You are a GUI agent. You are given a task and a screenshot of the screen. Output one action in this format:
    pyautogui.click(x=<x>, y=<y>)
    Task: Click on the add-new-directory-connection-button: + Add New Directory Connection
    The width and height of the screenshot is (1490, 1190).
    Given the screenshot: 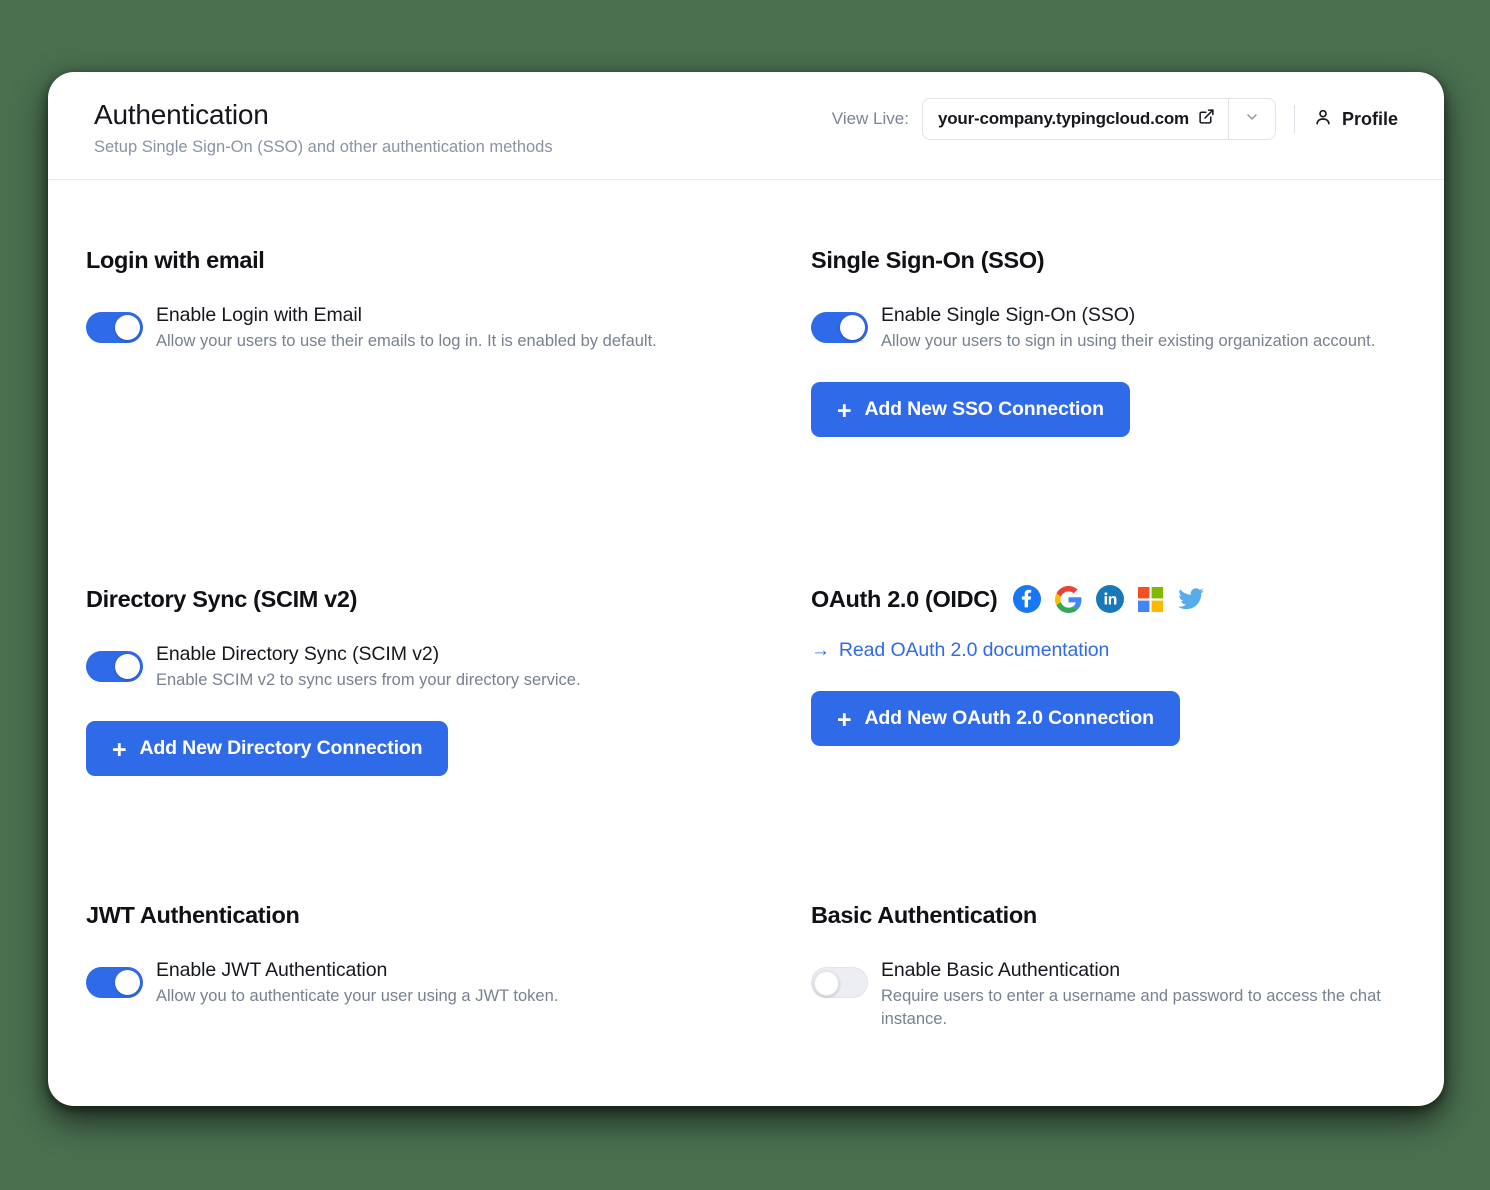 What is the action you would take?
    pyautogui.click(x=267, y=748)
    